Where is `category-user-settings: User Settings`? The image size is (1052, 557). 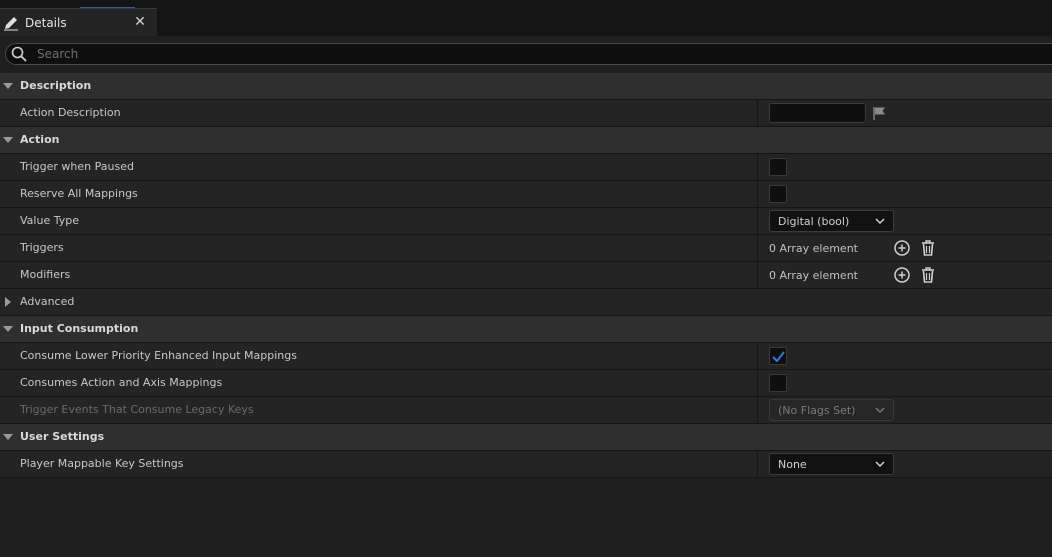 category-user-settings: User Settings is located at coordinates (526, 437).